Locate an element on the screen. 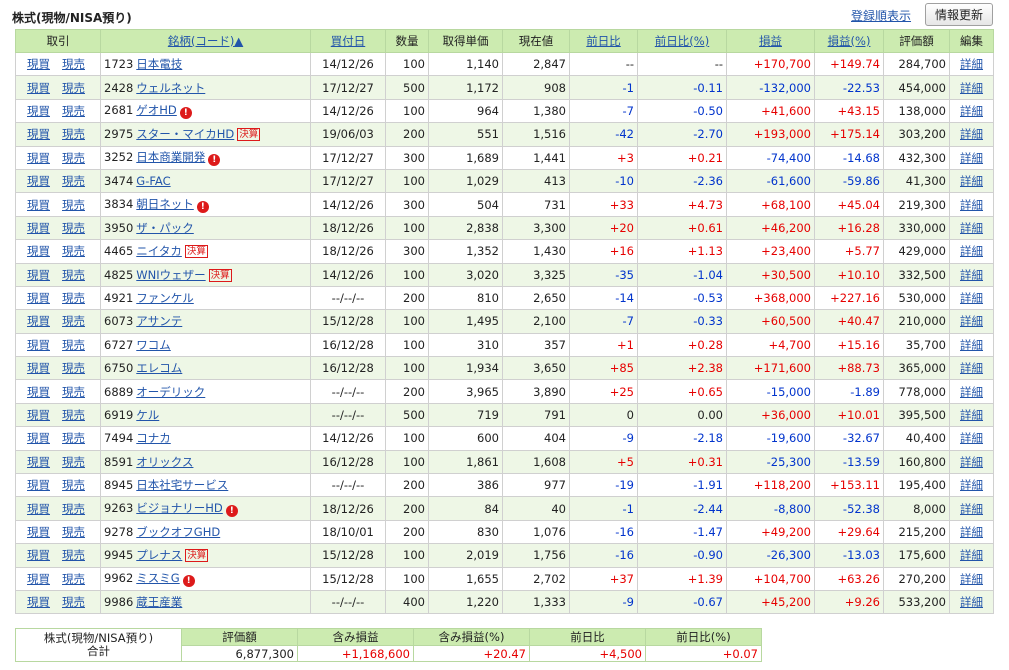 This screenshot has height=670, width=1009. stock-name-link: 日本社宅サービス is located at coordinates (182, 485).